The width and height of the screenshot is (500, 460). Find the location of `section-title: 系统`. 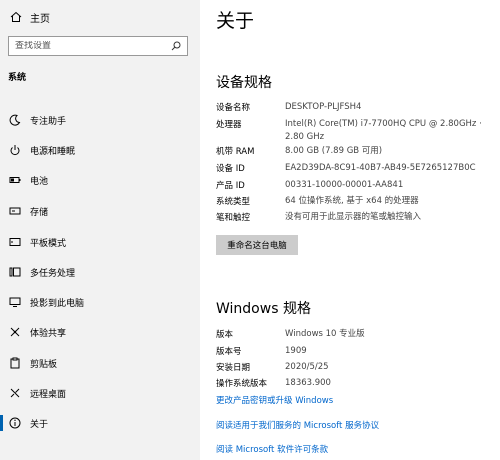

section-title: 系统 is located at coordinates (17, 78).